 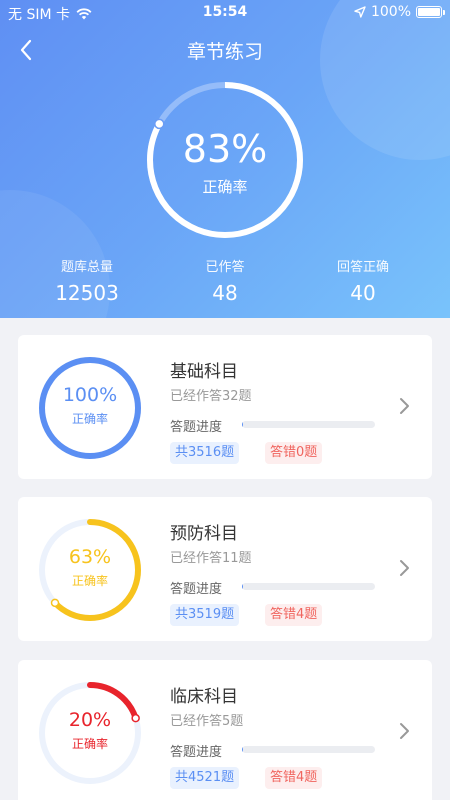 I want to click on subject-accuracy-value: 63%, so click(x=90, y=557).